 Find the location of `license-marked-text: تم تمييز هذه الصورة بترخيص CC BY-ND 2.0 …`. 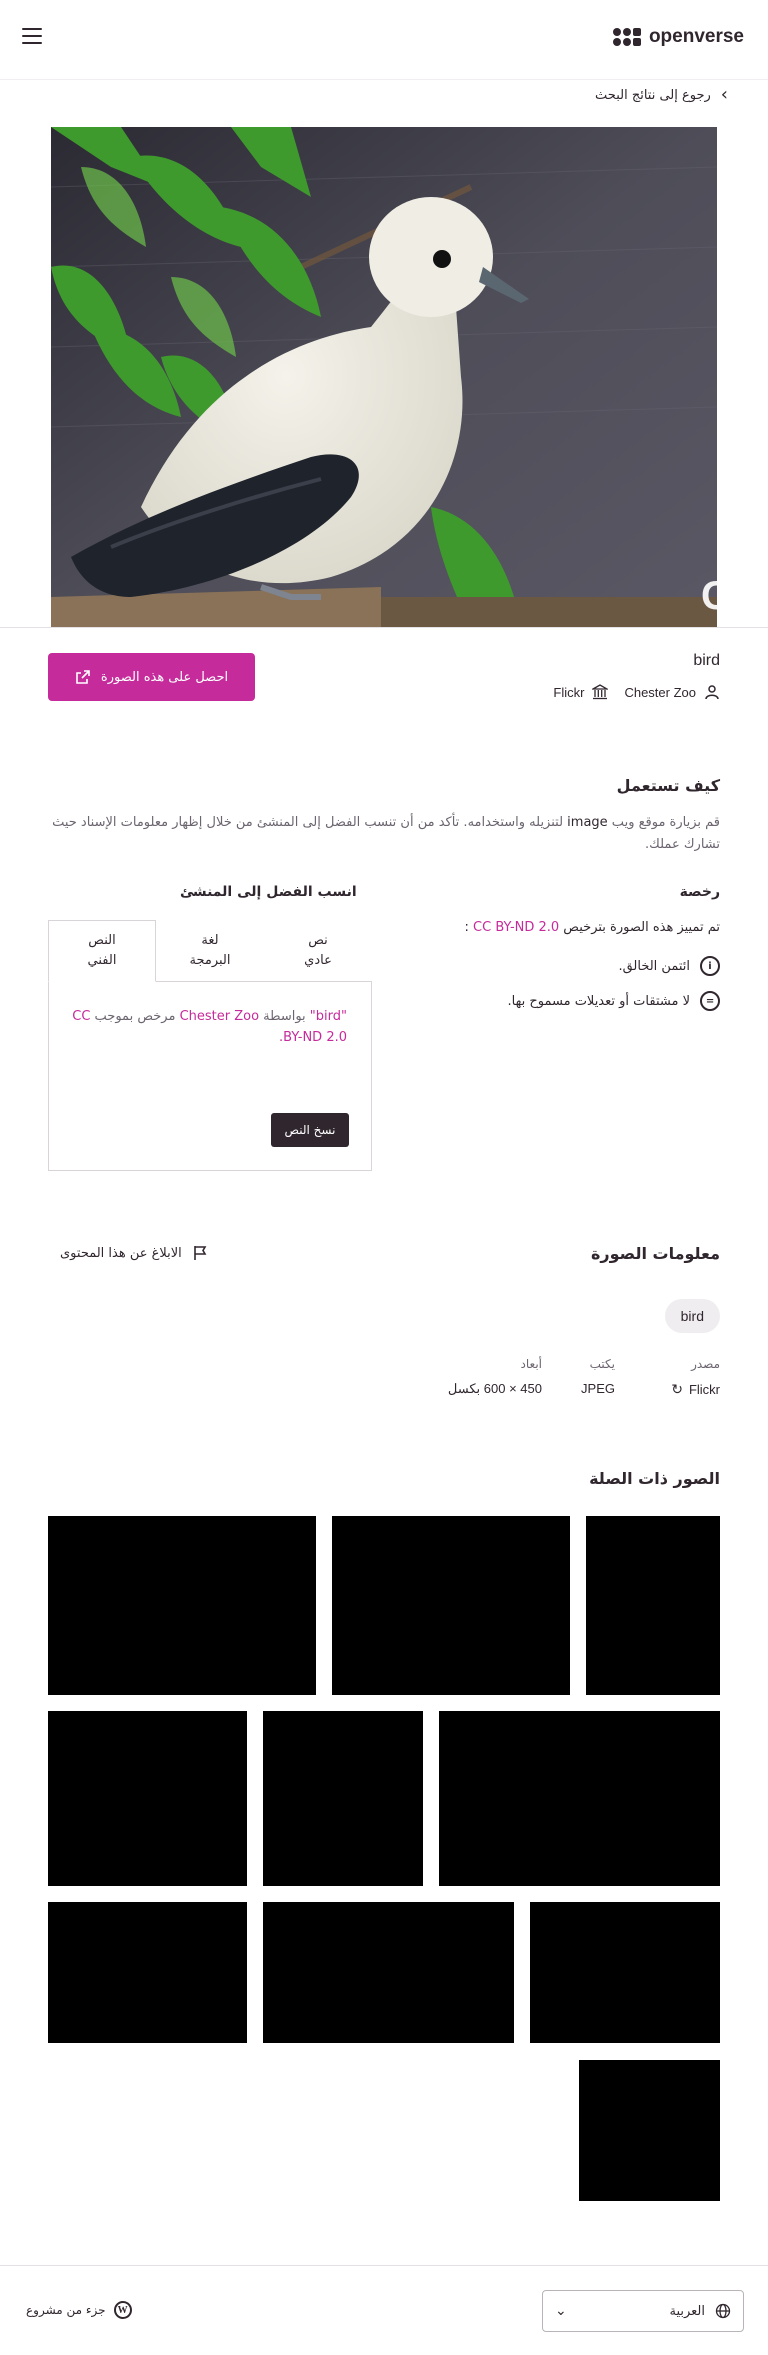

license-marked-text: تم تمييز هذه الصورة بترخيص CC BY-ND 2.0 … is located at coordinates (592, 927).